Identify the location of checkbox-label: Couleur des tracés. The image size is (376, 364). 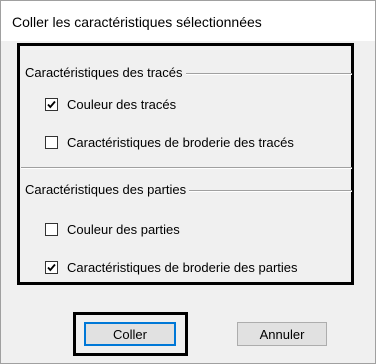
(122, 104).